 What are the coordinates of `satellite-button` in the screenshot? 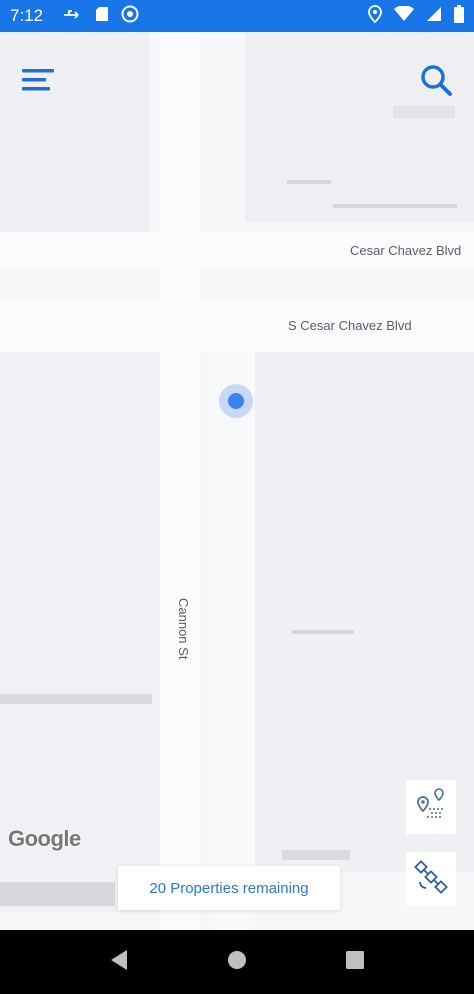 It's located at (431, 879).